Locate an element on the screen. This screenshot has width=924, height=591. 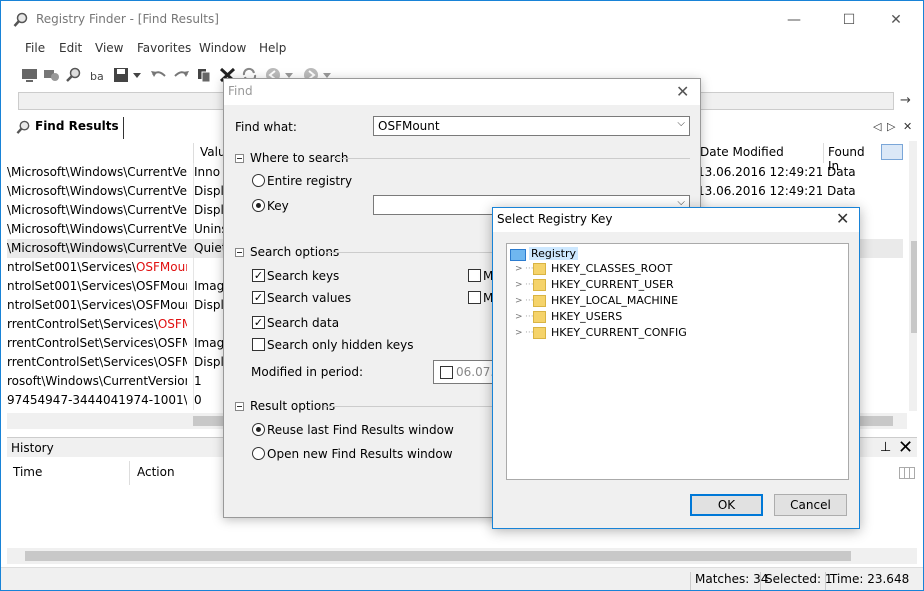
search-values-label: Search values is located at coordinates (309, 298).